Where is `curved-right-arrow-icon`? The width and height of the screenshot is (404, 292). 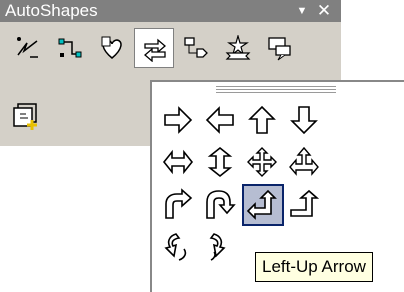 curved-right-arrow-icon is located at coordinates (175, 247).